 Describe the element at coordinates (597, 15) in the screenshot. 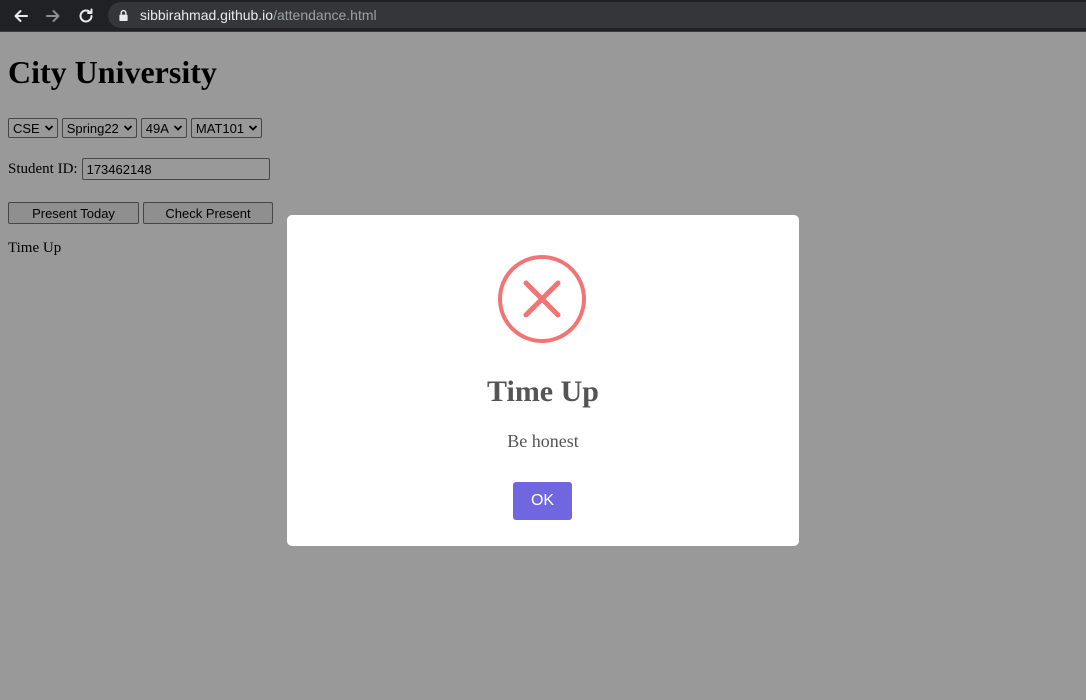

I see `address-bar: sibbirahmad.github.io/attendance.html` at that location.